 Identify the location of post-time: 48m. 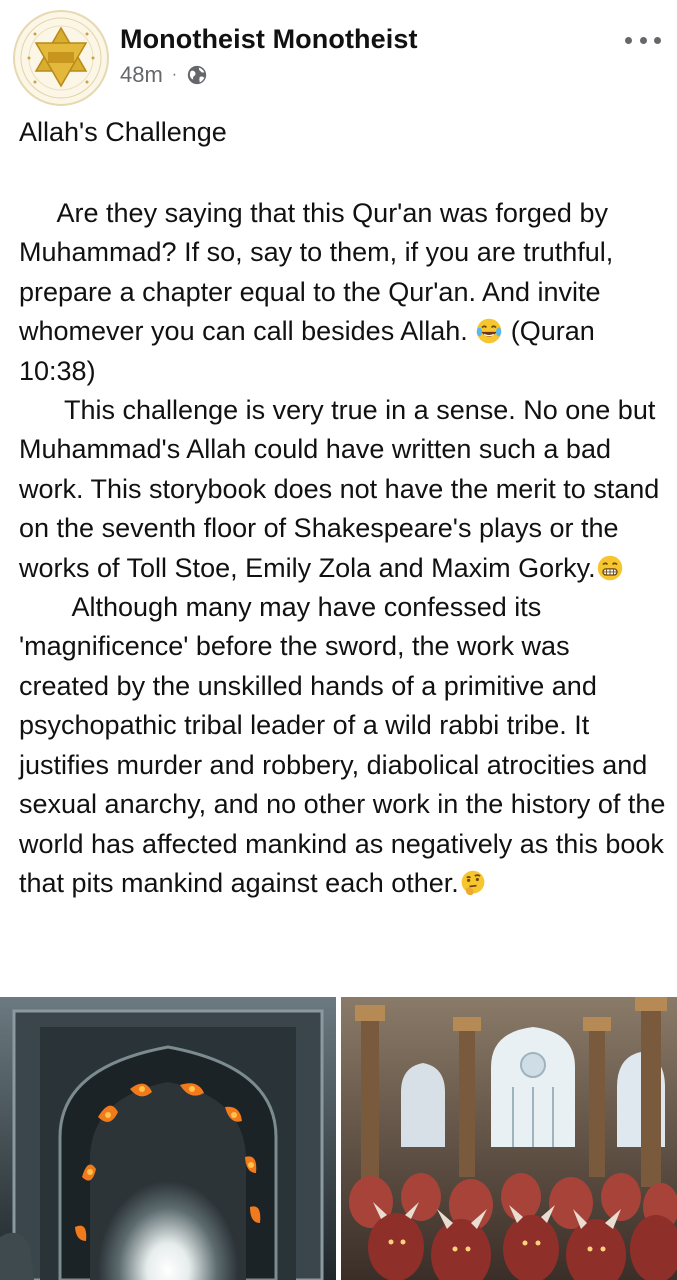
(141, 75).